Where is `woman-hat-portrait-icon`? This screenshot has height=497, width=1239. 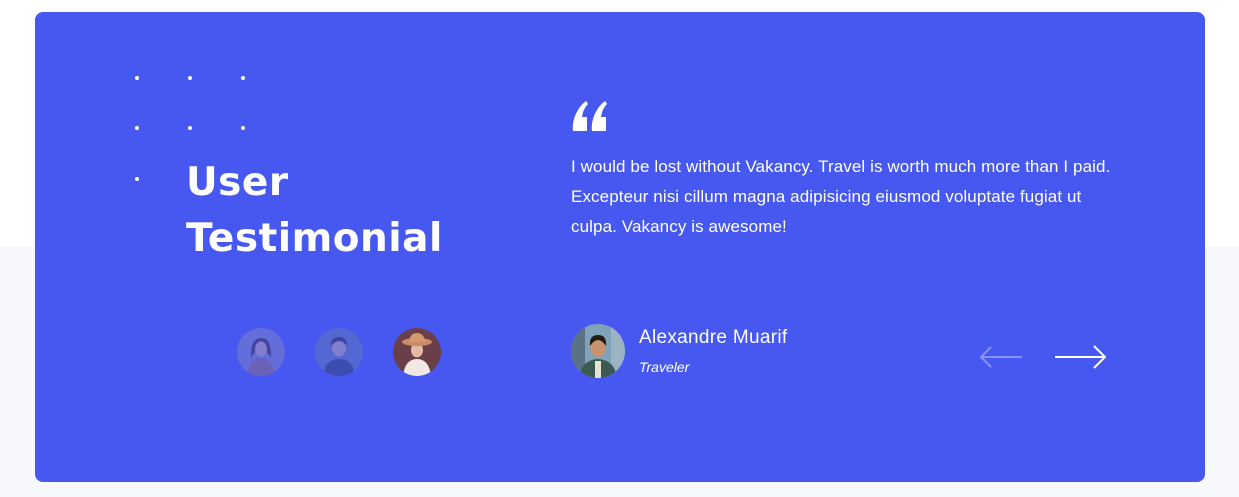
woman-hat-portrait-icon is located at coordinates (417, 352).